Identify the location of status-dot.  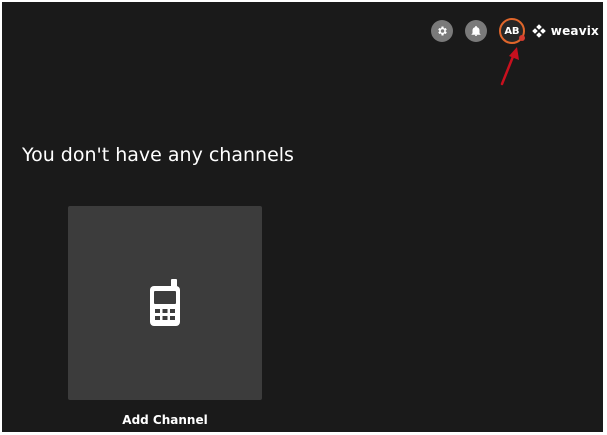
(521, 38).